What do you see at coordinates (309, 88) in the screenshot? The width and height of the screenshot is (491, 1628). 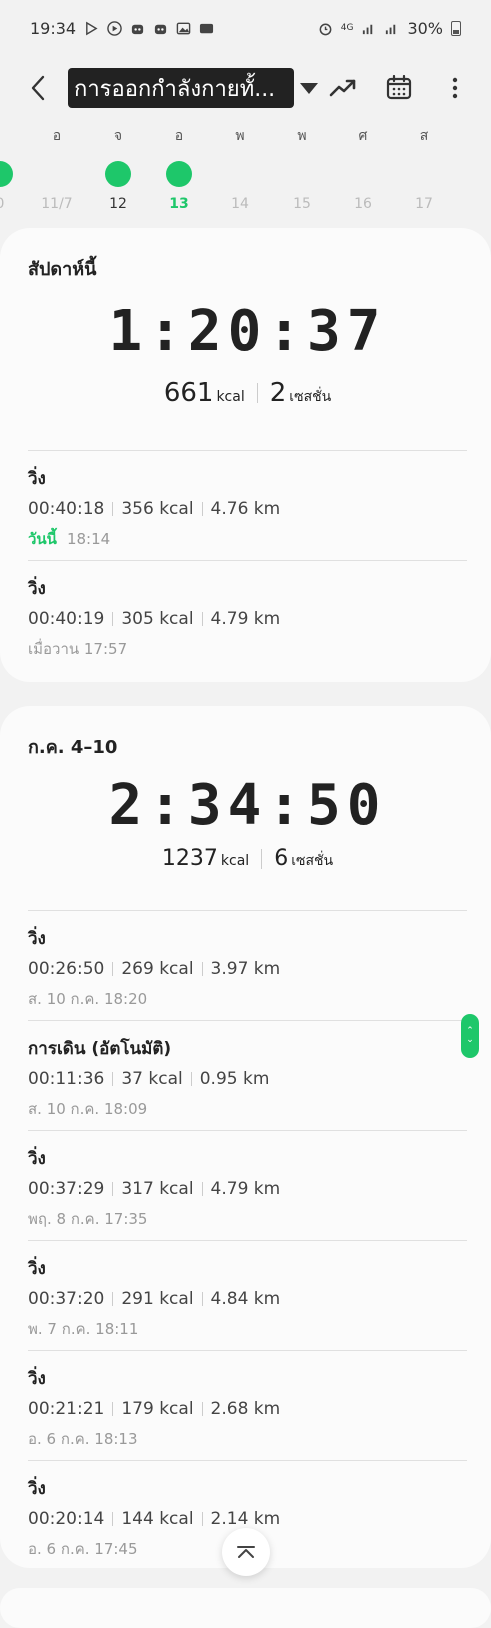 I see `title-dropdown-button` at bounding box center [309, 88].